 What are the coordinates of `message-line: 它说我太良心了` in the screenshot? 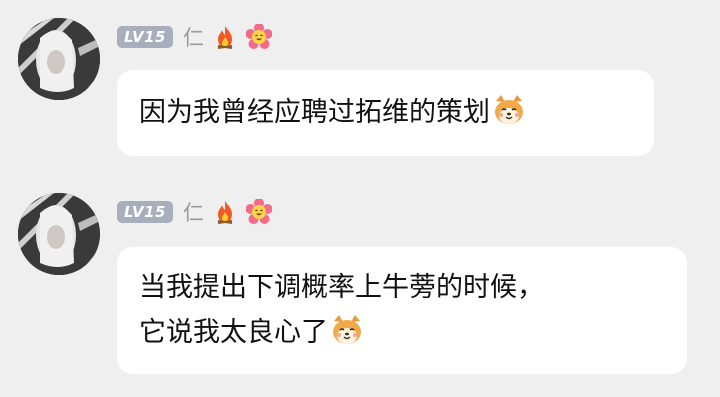 It's located at (402, 332).